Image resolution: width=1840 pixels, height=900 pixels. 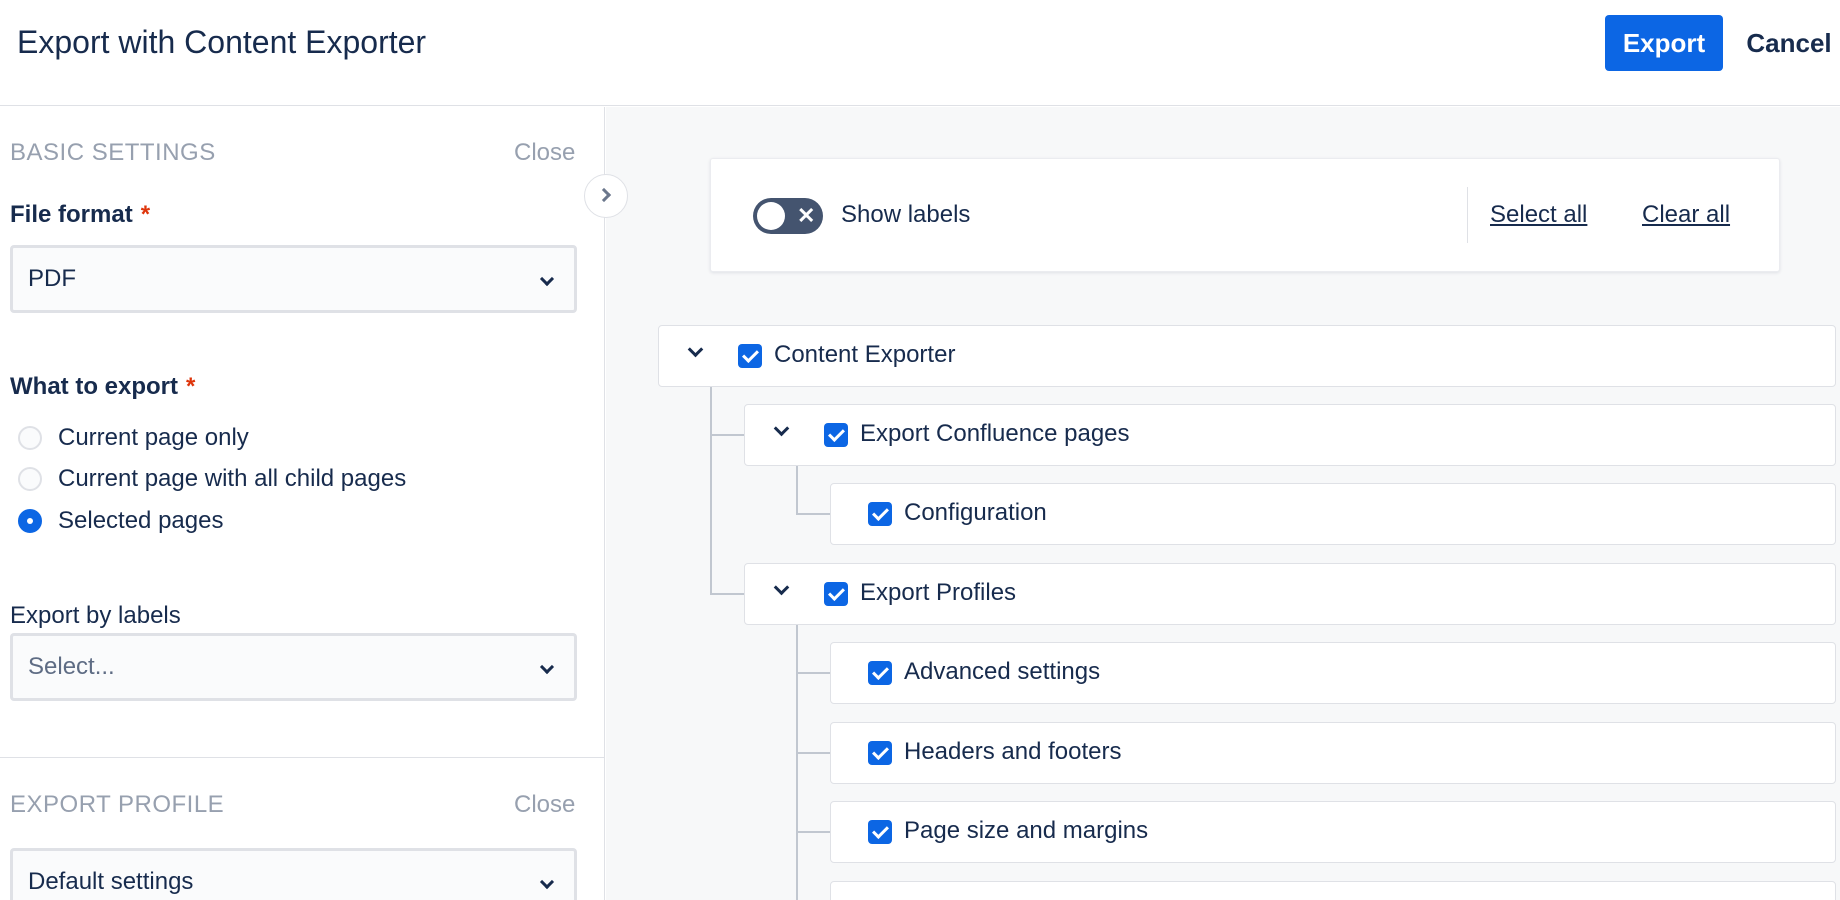 I want to click on chevron-right-icon, so click(x=604, y=195).